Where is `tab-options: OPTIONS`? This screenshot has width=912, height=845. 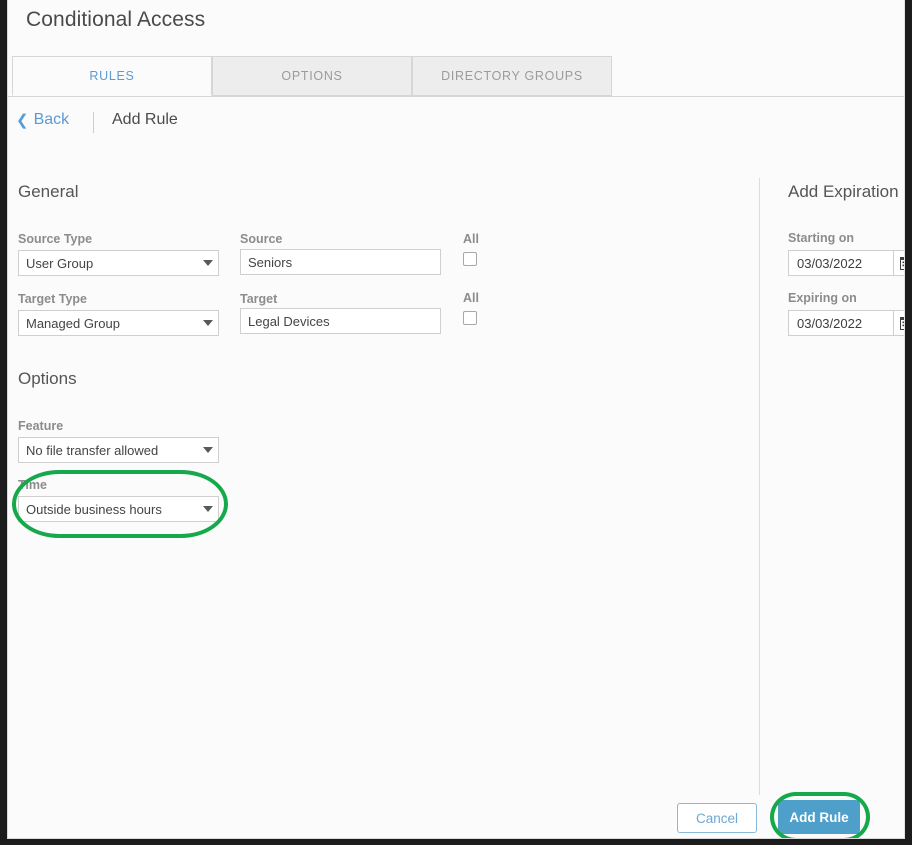 tab-options: OPTIONS is located at coordinates (312, 76).